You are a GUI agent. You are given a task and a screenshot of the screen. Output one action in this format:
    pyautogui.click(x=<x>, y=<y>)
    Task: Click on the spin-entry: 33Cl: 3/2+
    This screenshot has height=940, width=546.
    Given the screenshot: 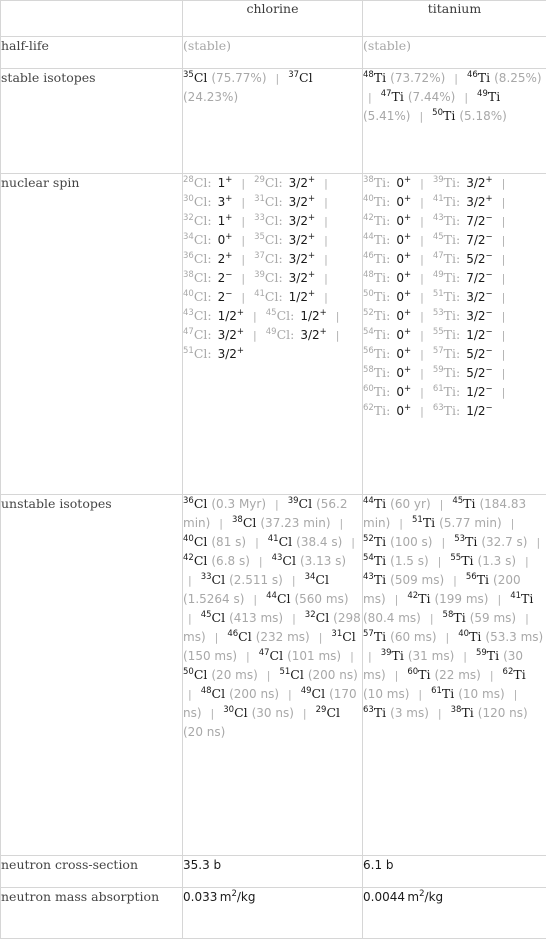 What is the action you would take?
    pyautogui.click(x=284, y=220)
    